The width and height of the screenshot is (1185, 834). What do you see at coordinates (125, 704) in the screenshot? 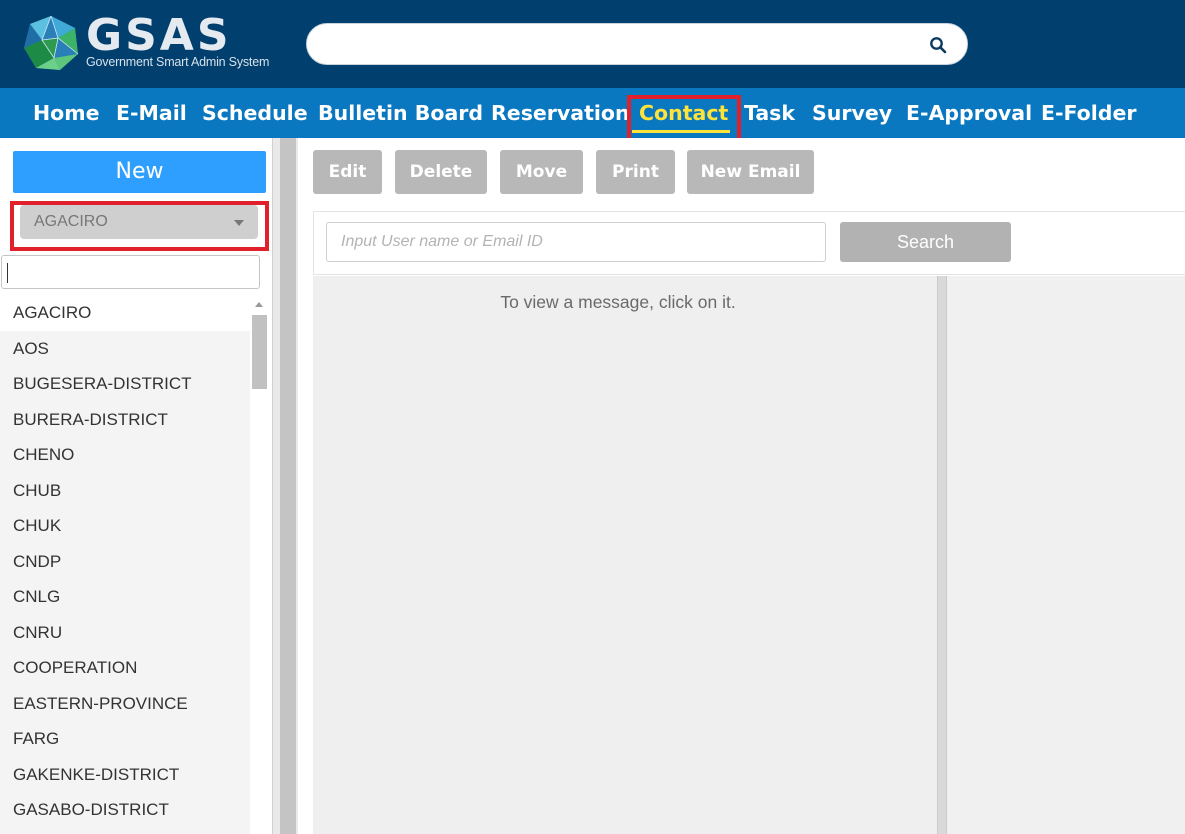
I see `list-item: EASTERN-PROVINCE` at bounding box center [125, 704].